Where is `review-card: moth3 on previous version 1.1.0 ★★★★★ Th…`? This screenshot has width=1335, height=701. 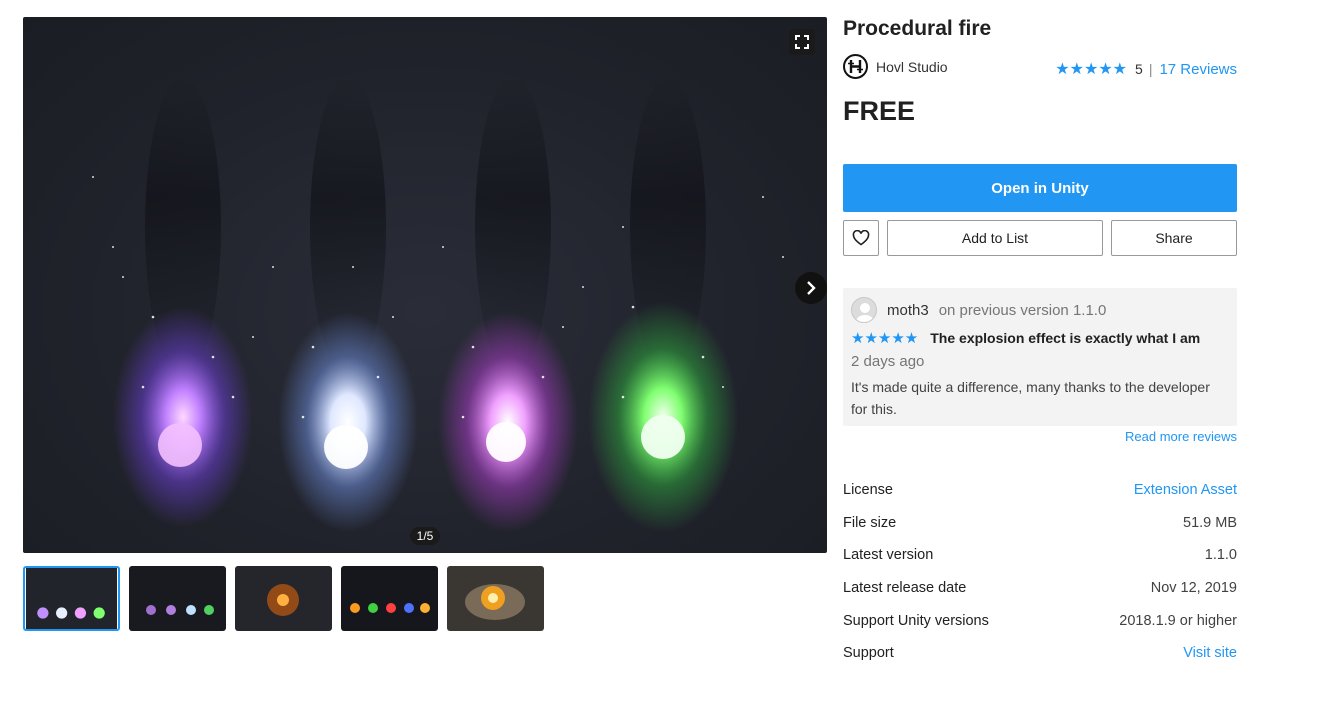 review-card: moth3 on previous version 1.1.0 ★★★★★ Th… is located at coordinates (1040, 357).